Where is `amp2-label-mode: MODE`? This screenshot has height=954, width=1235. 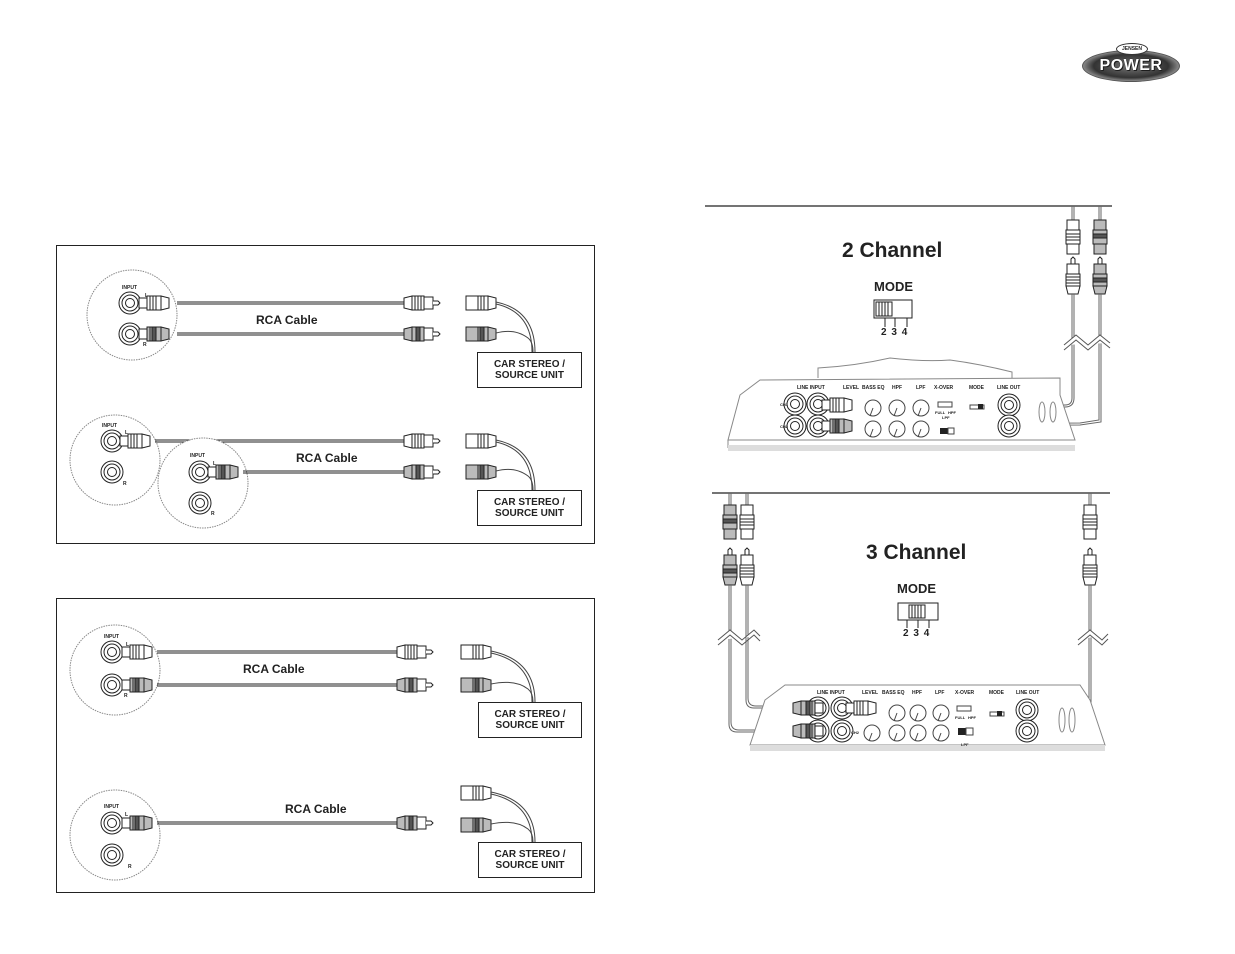 amp2-label-mode: MODE is located at coordinates (977, 388).